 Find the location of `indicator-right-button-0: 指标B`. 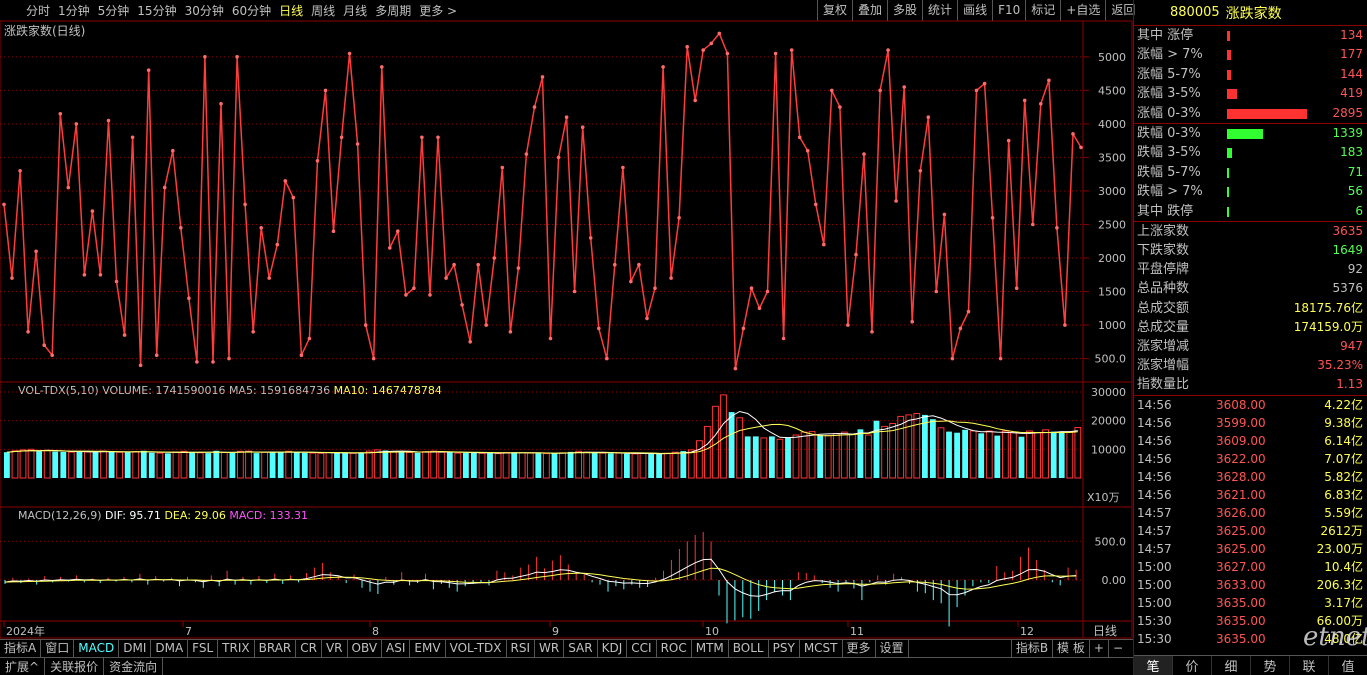

indicator-right-button-0: 指标B is located at coordinates (1031, 648).